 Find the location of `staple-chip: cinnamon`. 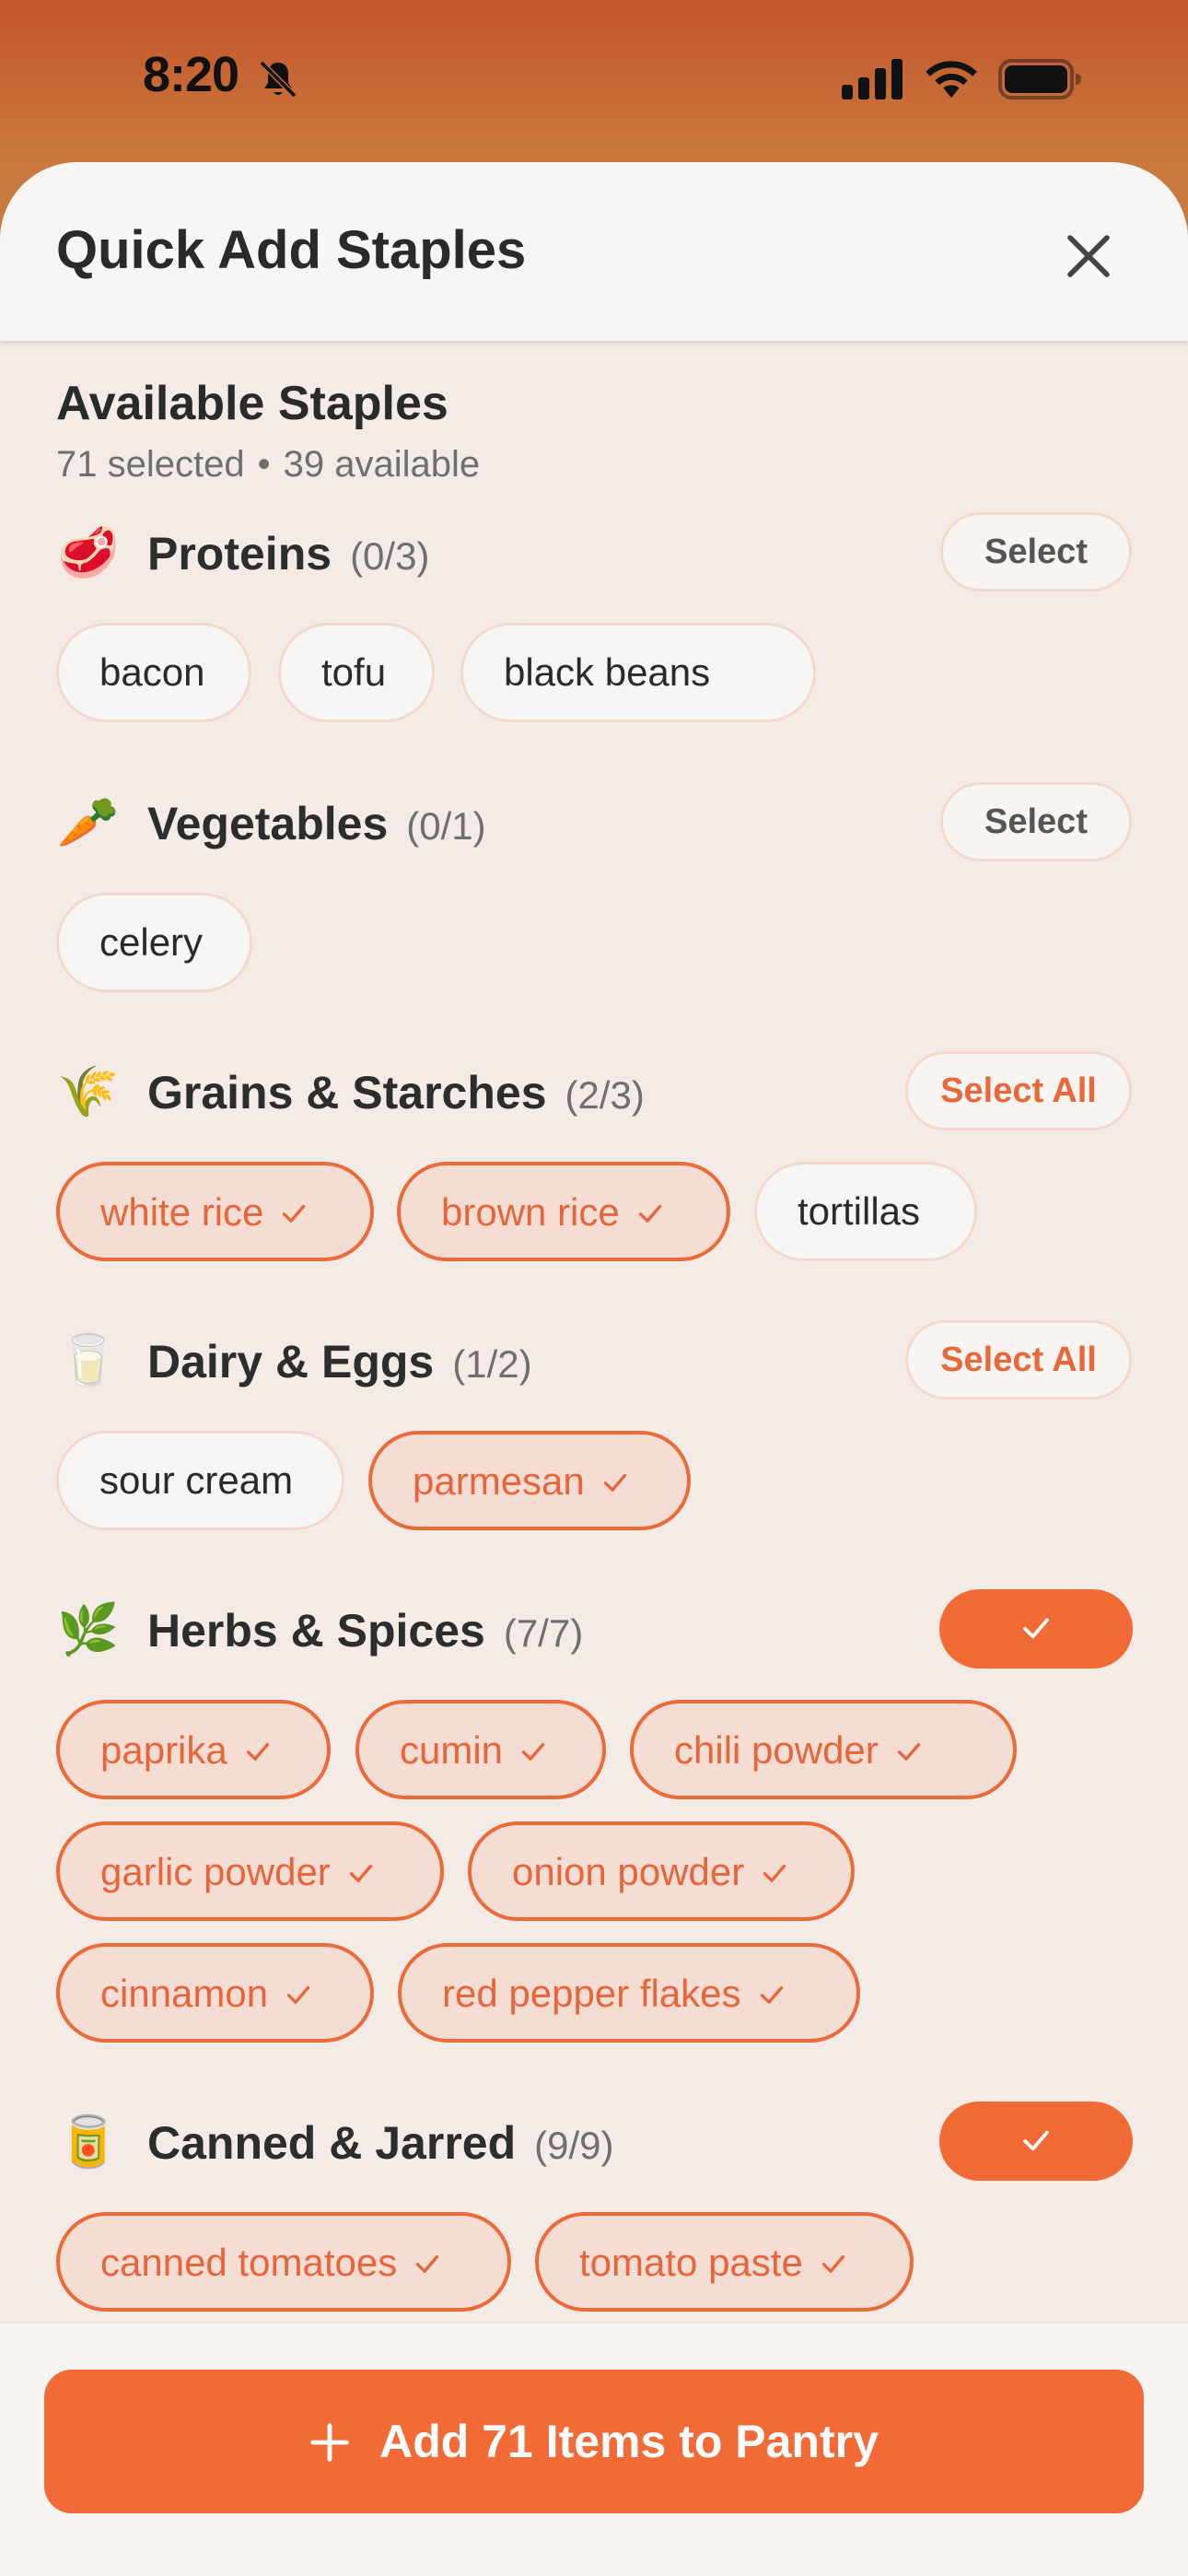

staple-chip: cinnamon is located at coordinates (215, 1993).